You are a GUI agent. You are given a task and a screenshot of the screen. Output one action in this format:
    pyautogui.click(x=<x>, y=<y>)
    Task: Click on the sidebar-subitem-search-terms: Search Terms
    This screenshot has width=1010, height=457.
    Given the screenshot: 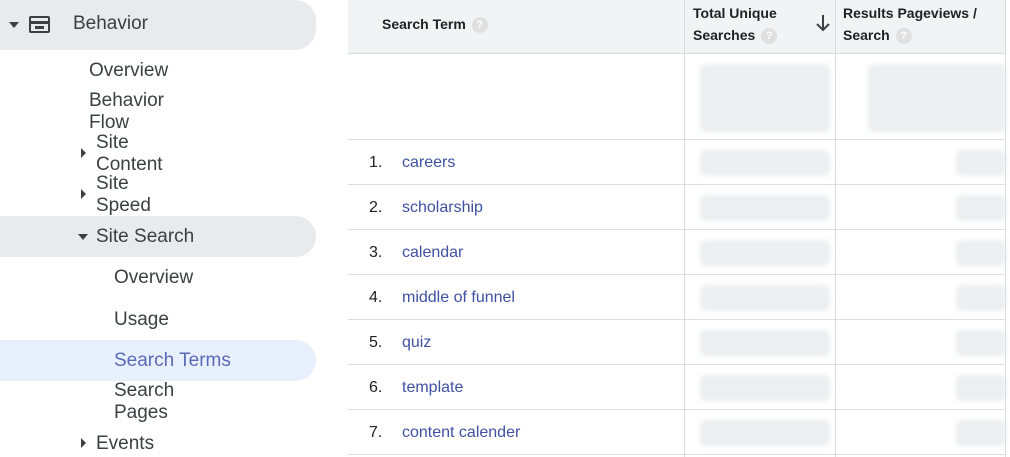 What is the action you would take?
    pyautogui.click(x=158, y=360)
    